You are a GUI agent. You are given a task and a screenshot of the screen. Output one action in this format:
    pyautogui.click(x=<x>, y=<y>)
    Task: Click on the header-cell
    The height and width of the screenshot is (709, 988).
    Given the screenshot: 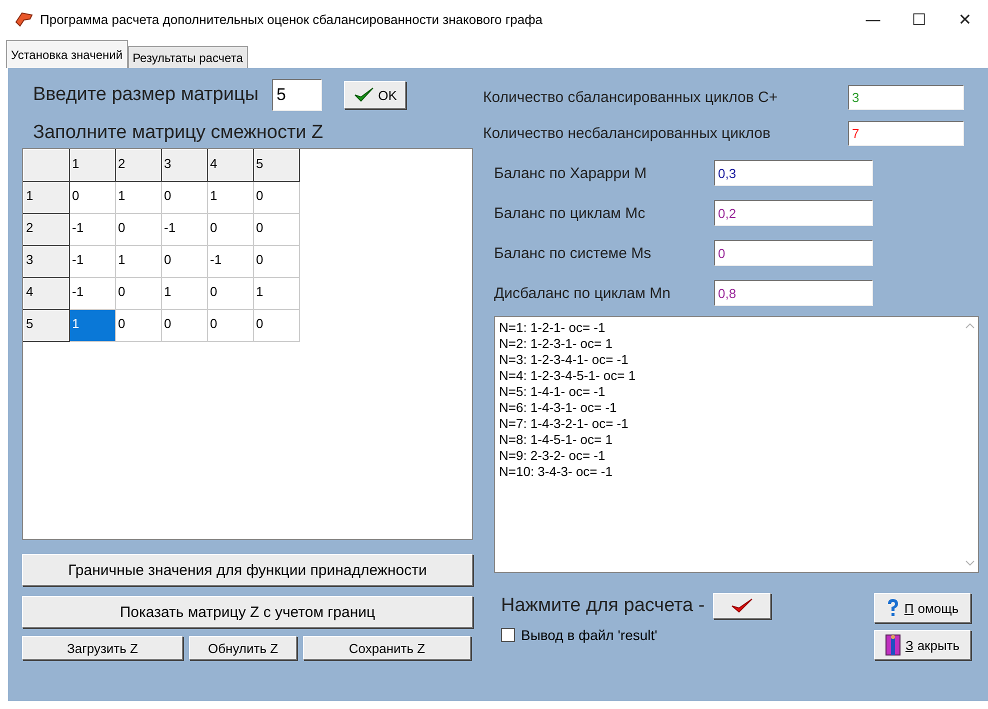 What is the action you would take?
    pyautogui.click(x=47, y=166)
    